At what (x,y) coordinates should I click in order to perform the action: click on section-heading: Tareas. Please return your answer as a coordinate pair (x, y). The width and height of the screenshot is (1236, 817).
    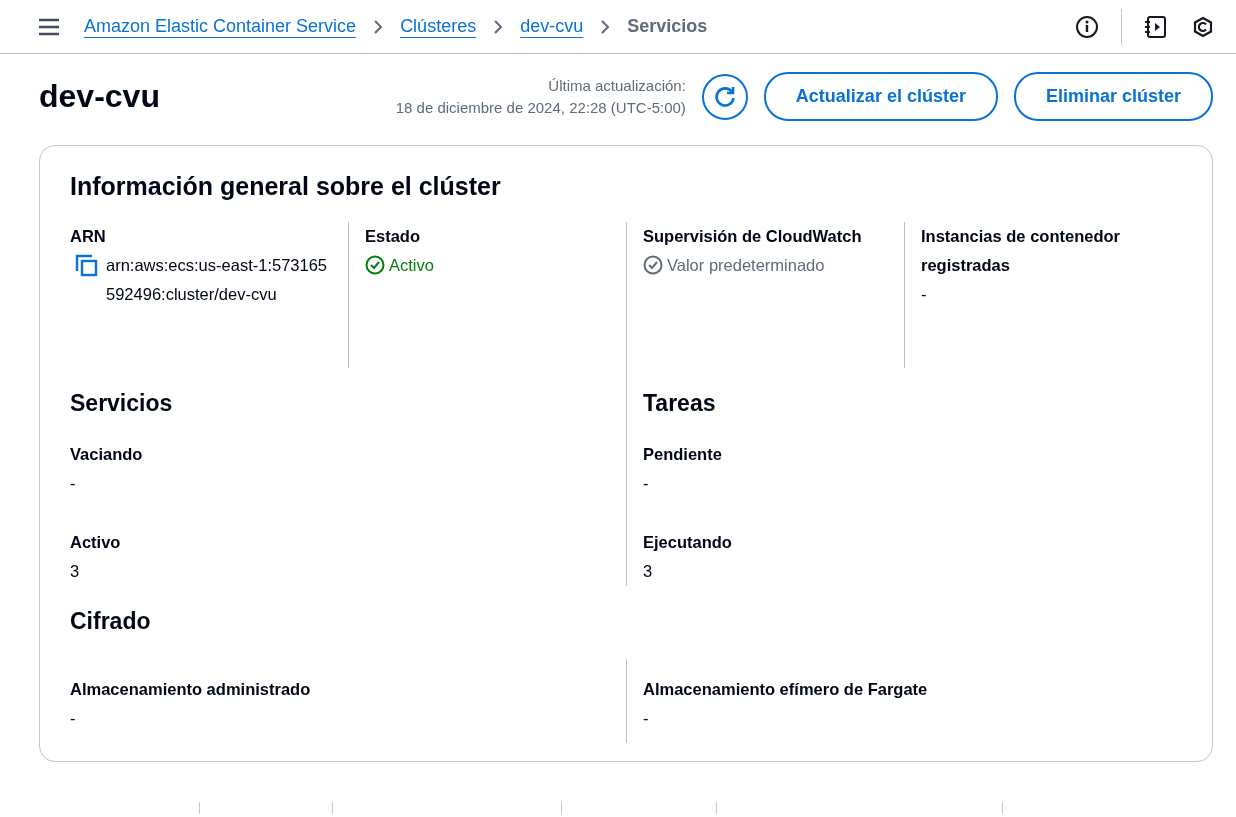
    Looking at the image, I should click on (680, 403).